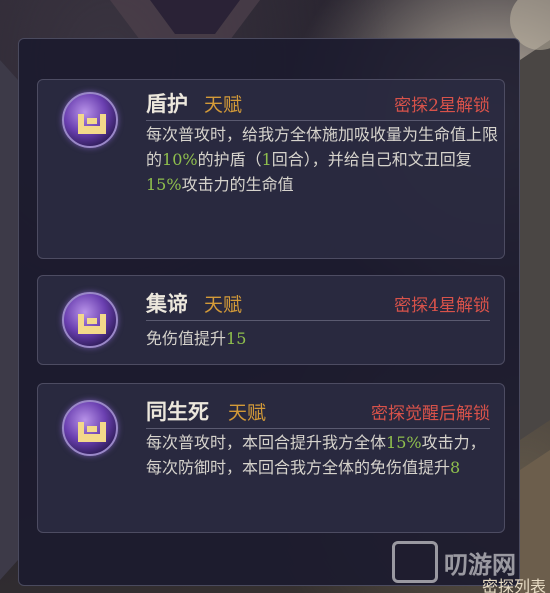  Describe the element at coordinates (323, 338) in the screenshot. I see `talent-description: 免伤值提升15` at that location.